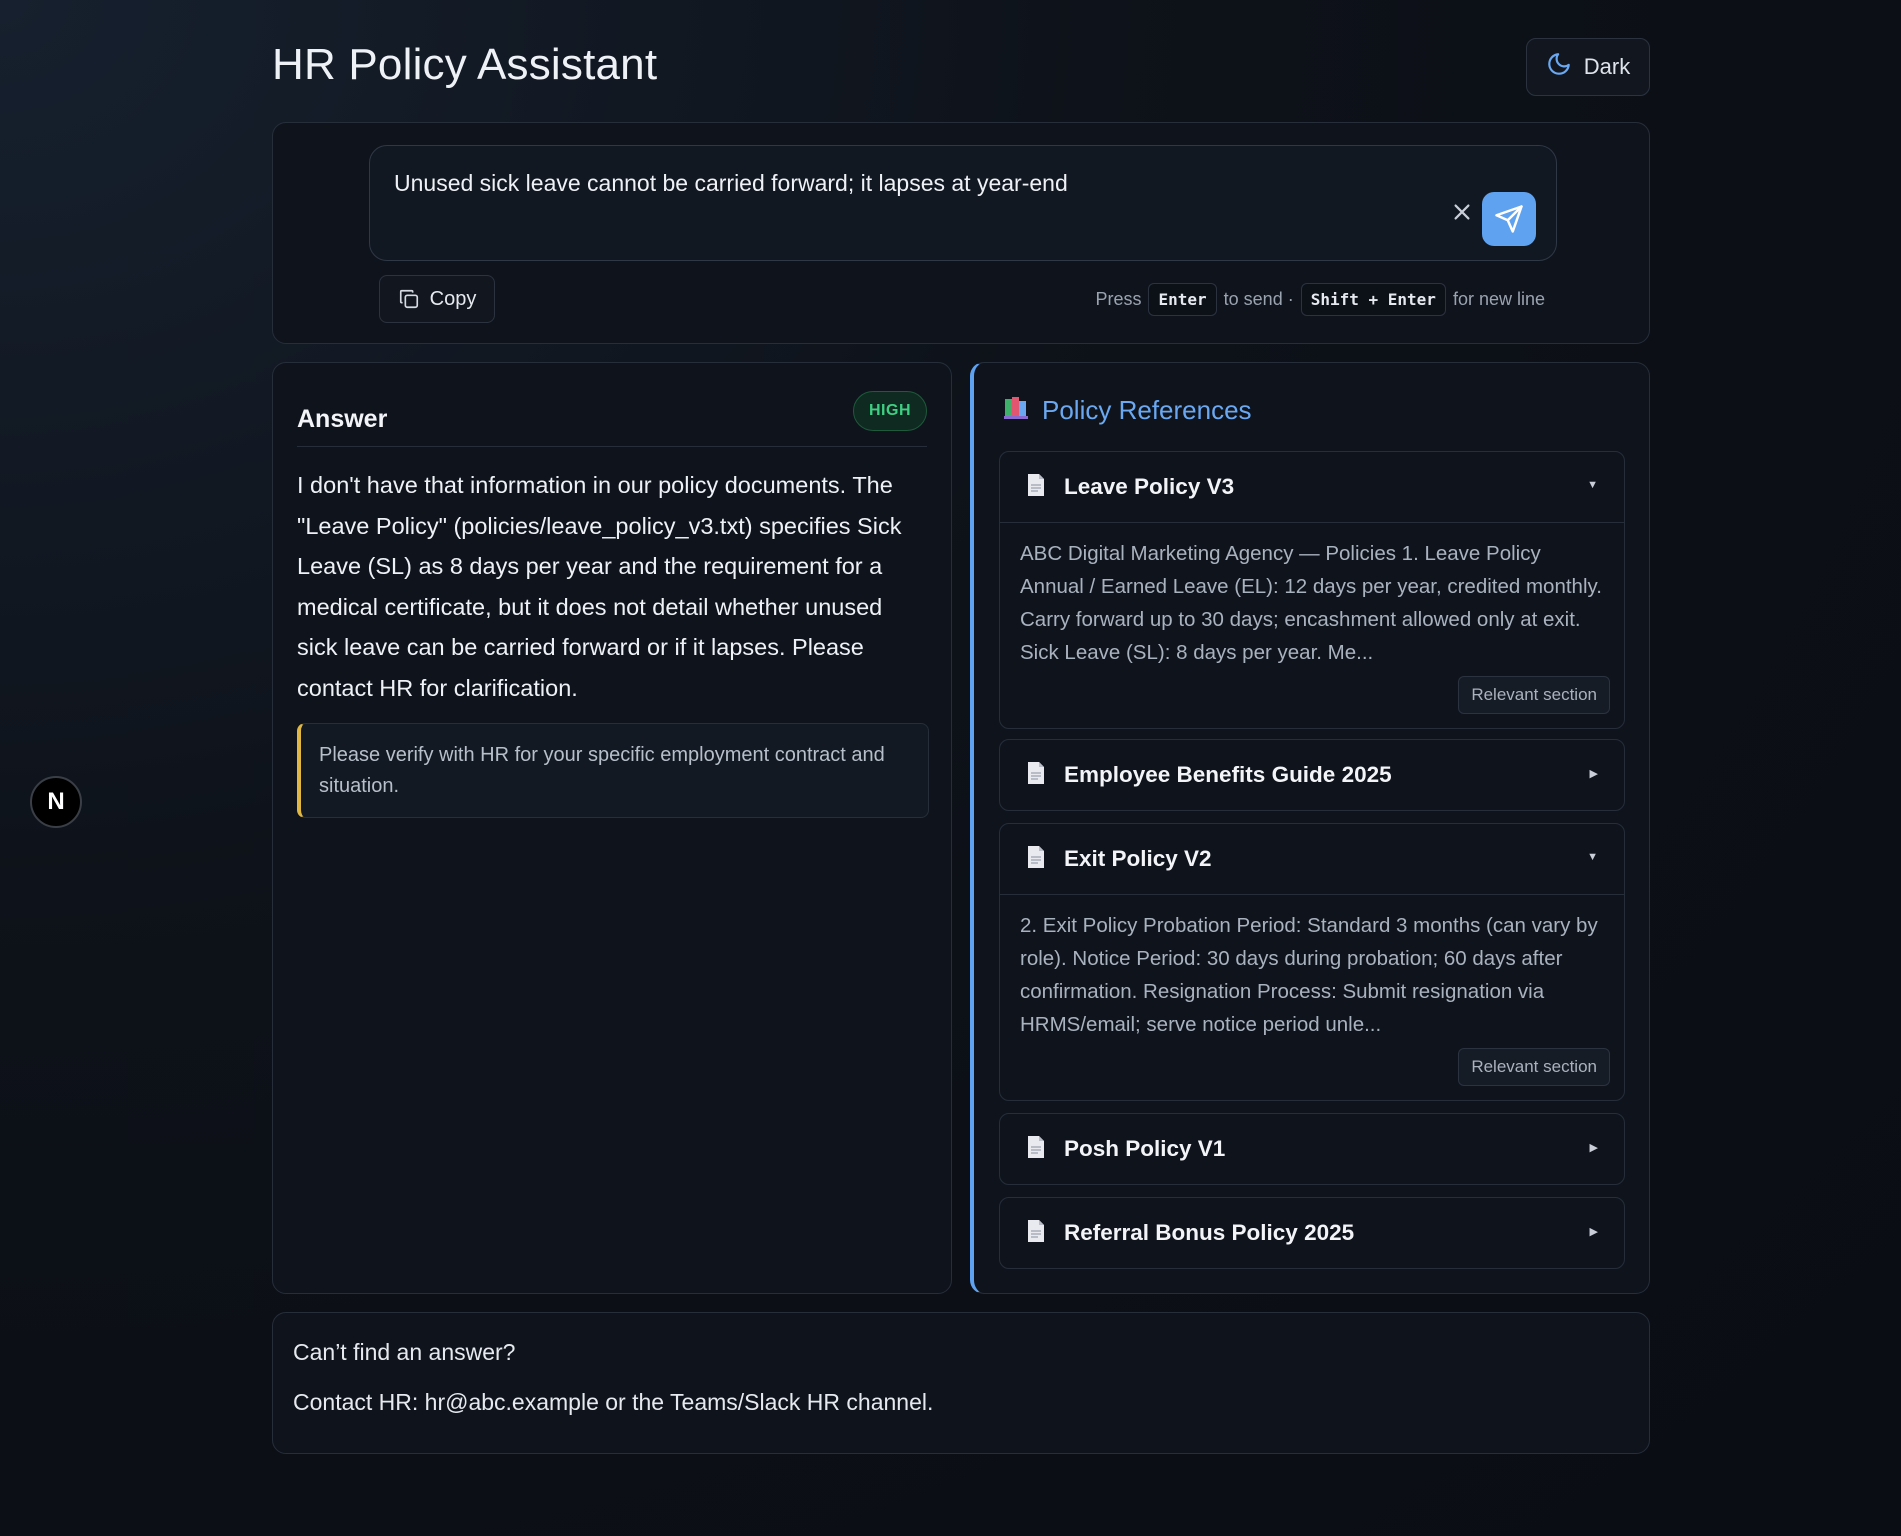 The image size is (1901, 1536). I want to click on copy-icon, so click(408, 299).